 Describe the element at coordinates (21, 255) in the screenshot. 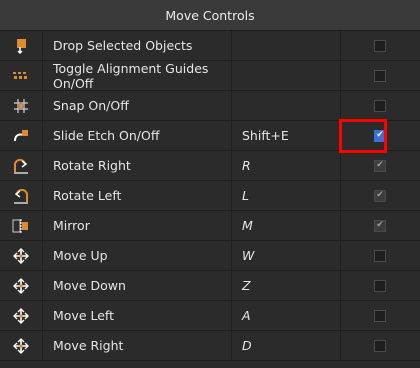

I see `move-up-icon` at that location.